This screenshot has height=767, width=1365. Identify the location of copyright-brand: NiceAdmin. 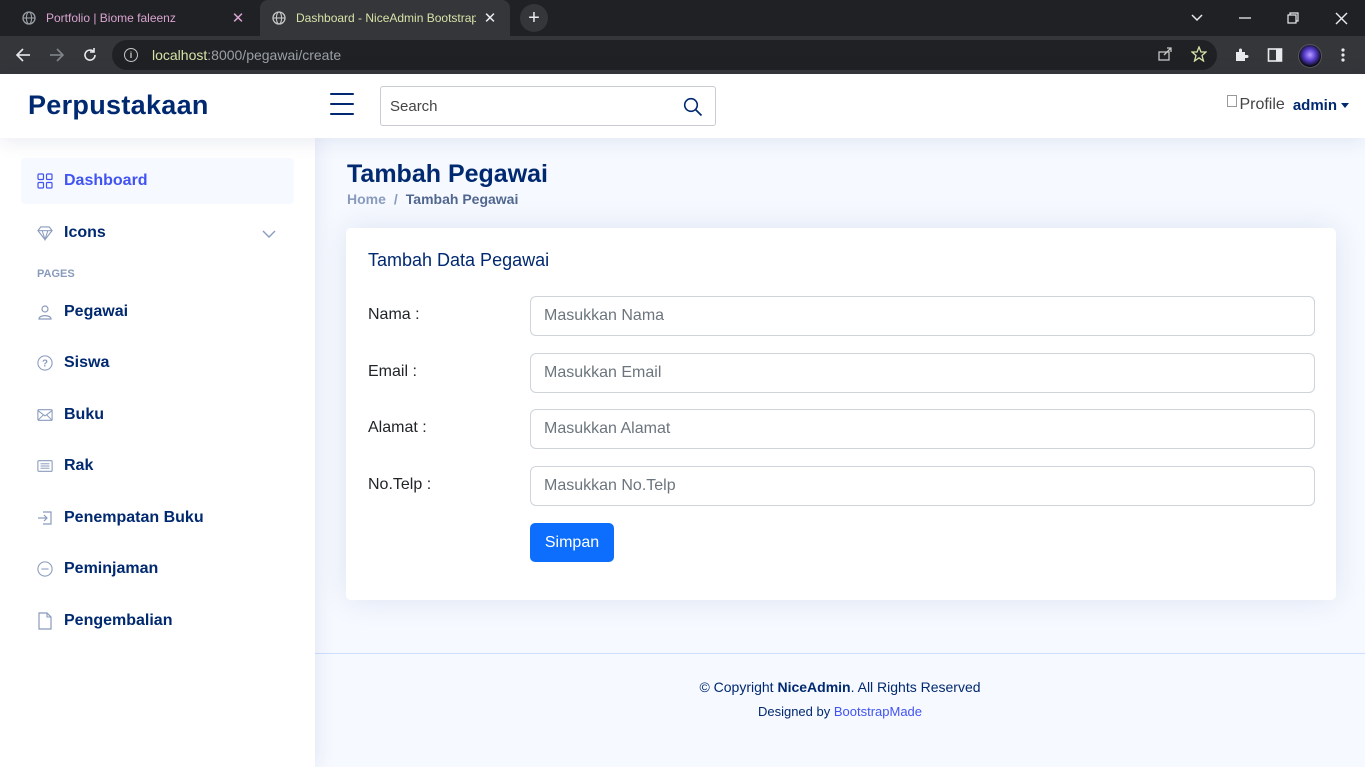
(814, 687).